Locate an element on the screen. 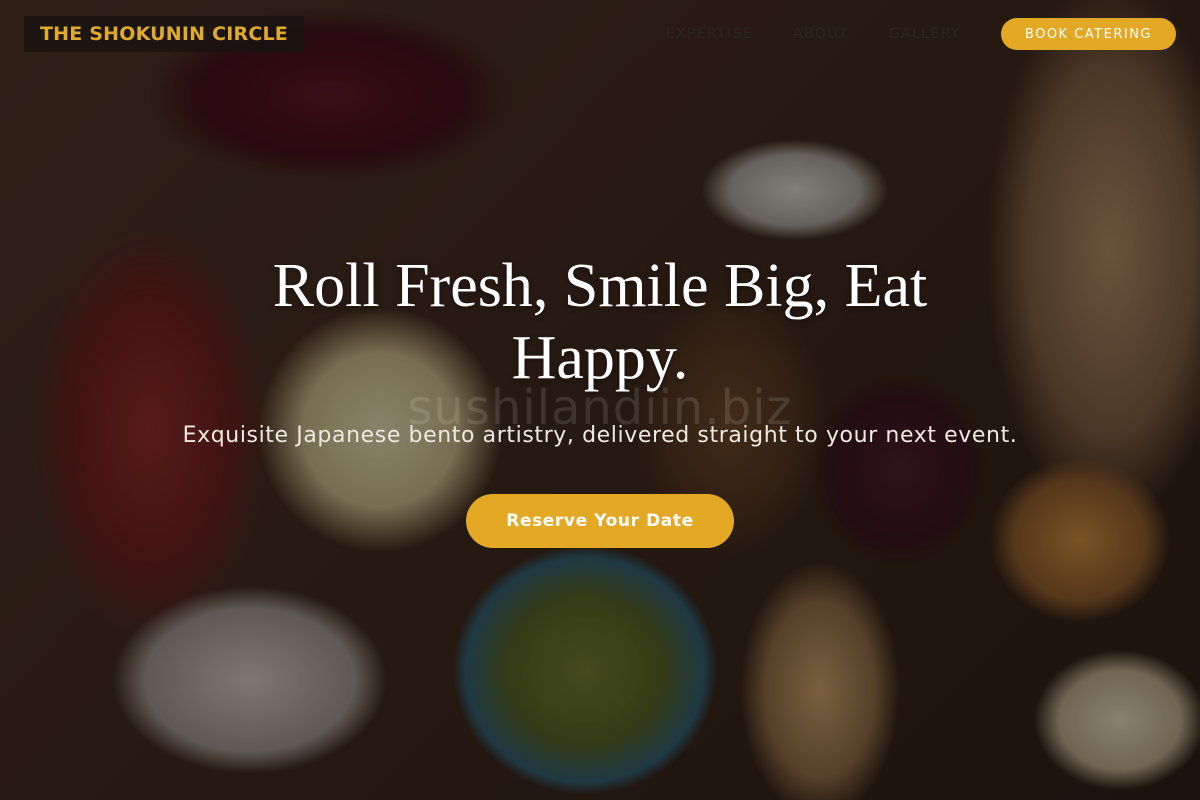 The width and height of the screenshot is (1200, 800). nav-link-about: ABOUT is located at coordinates (821, 34).